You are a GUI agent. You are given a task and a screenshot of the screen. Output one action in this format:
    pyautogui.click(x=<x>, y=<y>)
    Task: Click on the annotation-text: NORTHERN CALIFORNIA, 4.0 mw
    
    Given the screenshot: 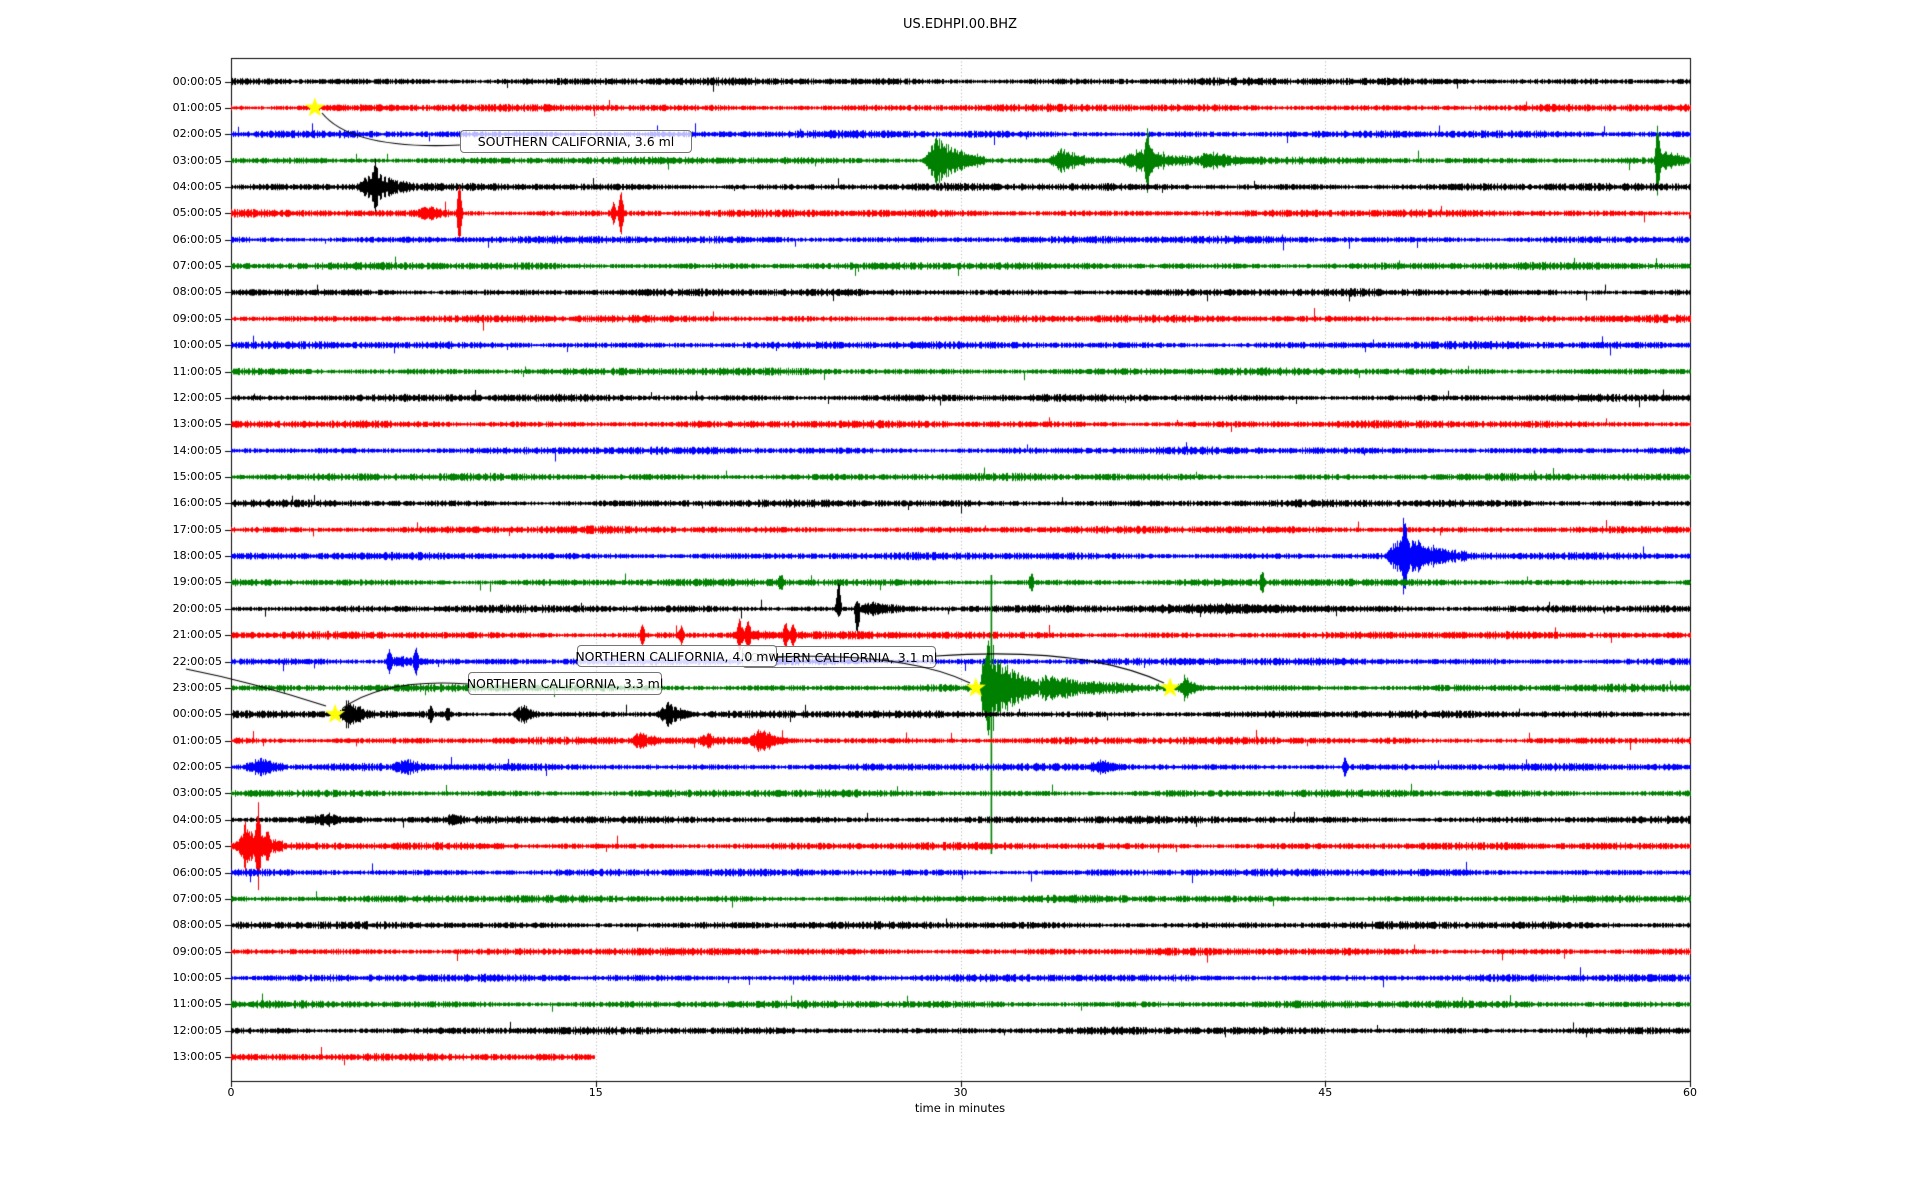 What is the action you would take?
    pyautogui.click(x=677, y=656)
    